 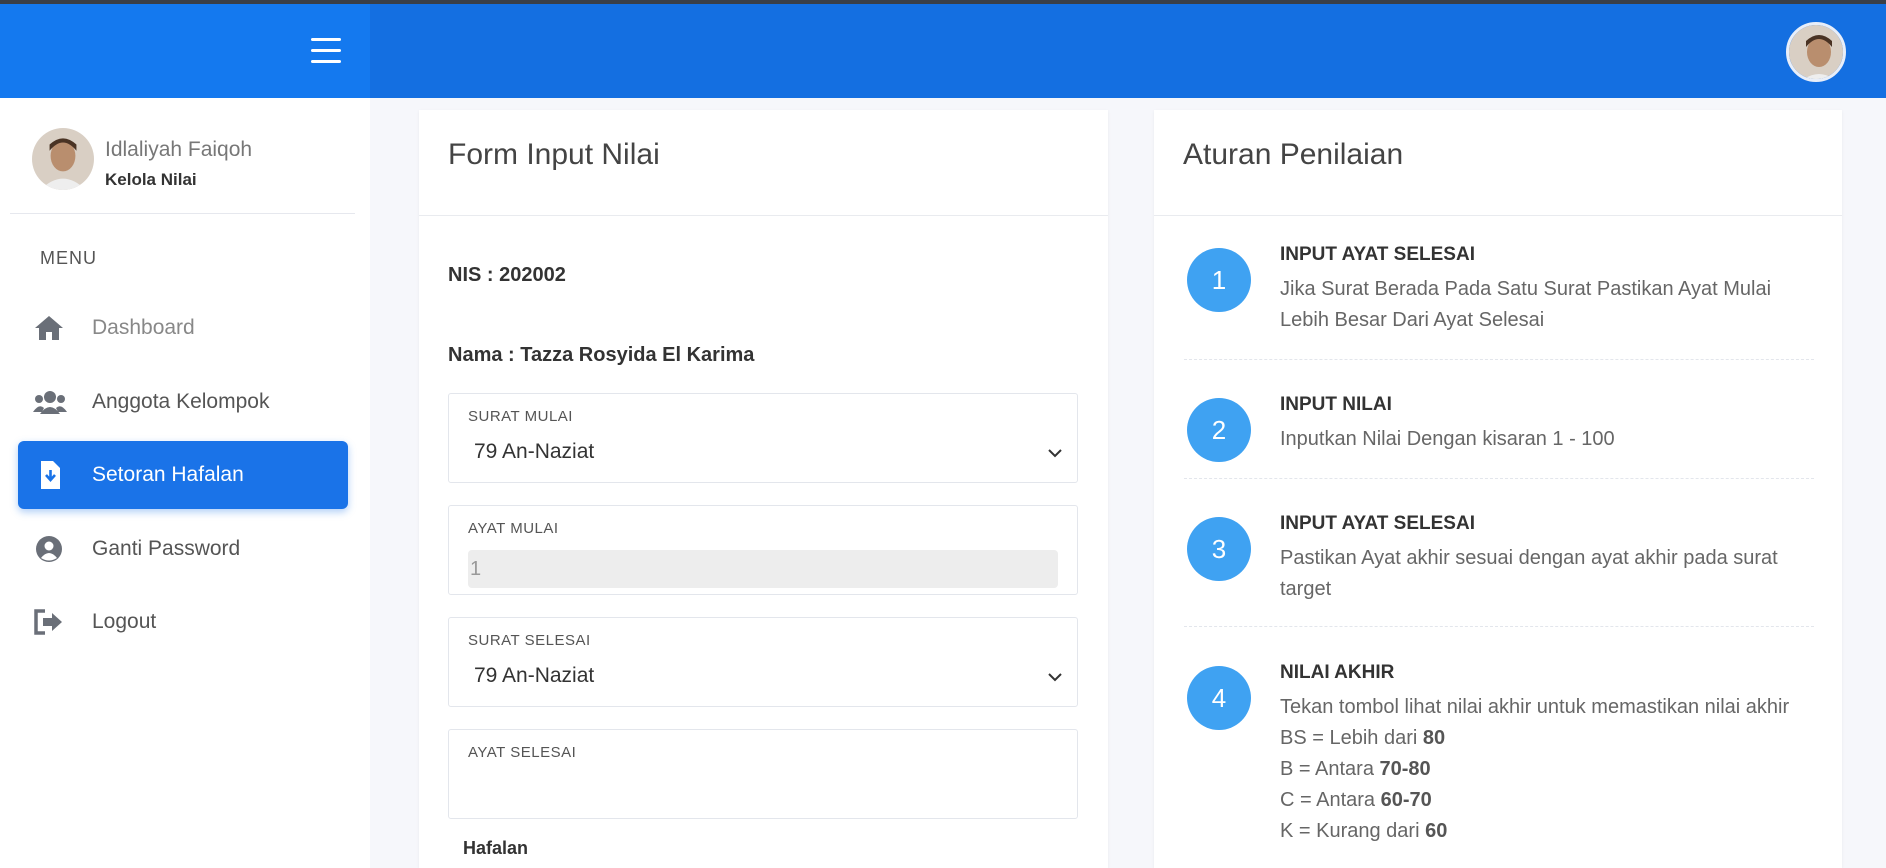 What do you see at coordinates (522, 752) in the screenshot?
I see `ayat-selesai-label: AYAT SELESAI` at bounding box center [522, 752].